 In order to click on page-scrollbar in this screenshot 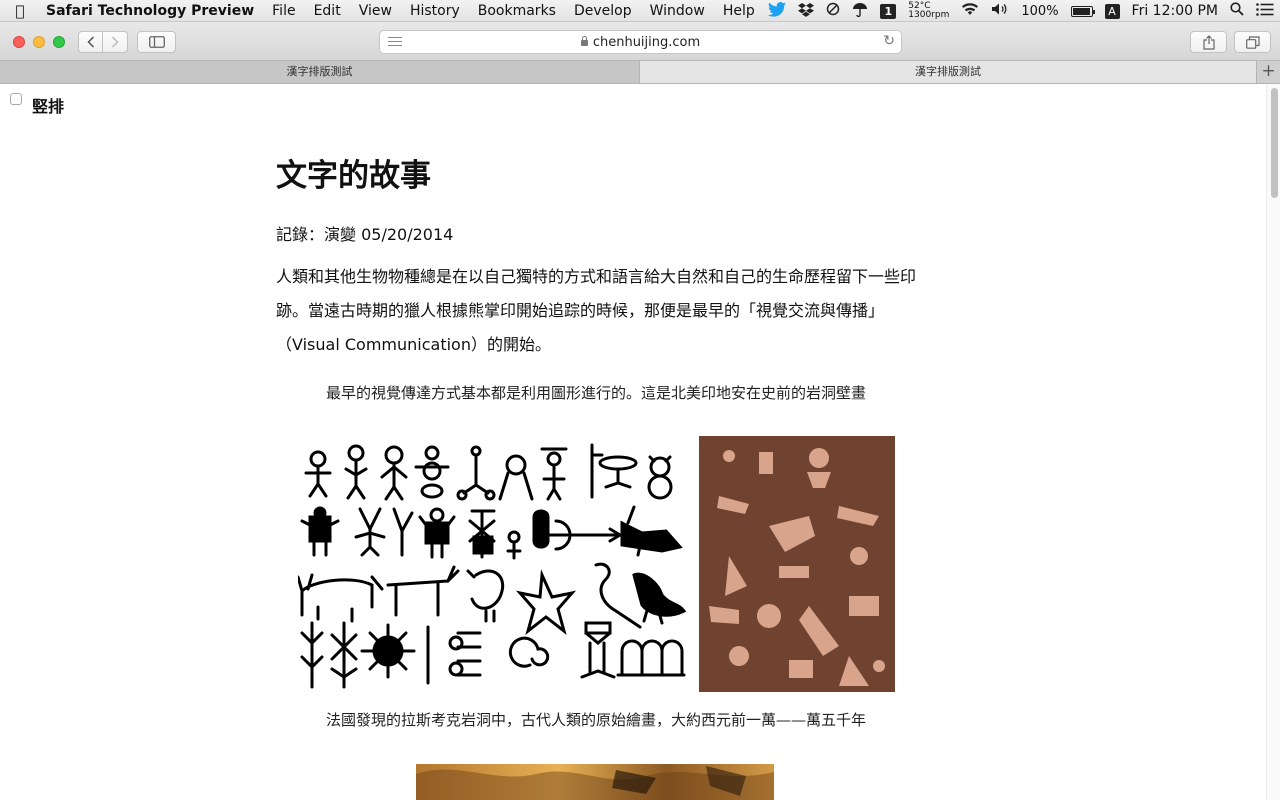, I will do `click(1273, 442)`.